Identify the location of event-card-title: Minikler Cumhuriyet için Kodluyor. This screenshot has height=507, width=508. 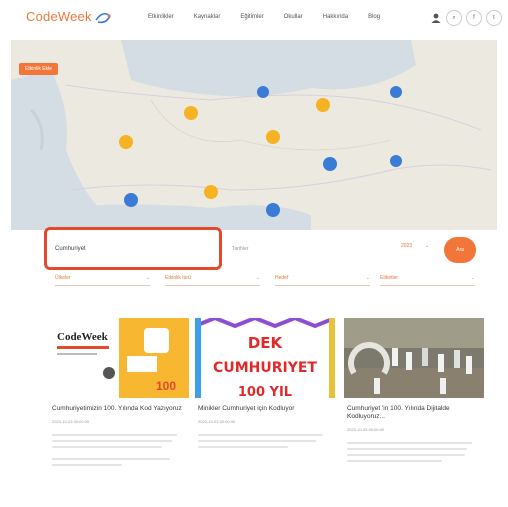
(265, 409).